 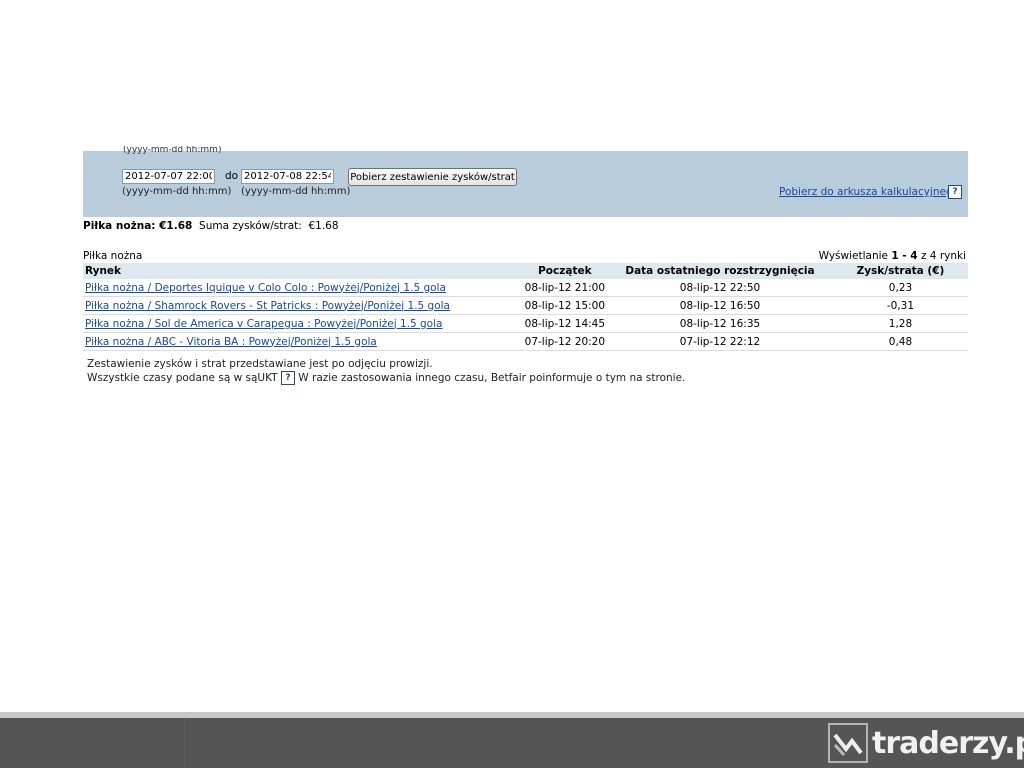 I want to click on date-range-separator: do, so click(x=232, y=176).